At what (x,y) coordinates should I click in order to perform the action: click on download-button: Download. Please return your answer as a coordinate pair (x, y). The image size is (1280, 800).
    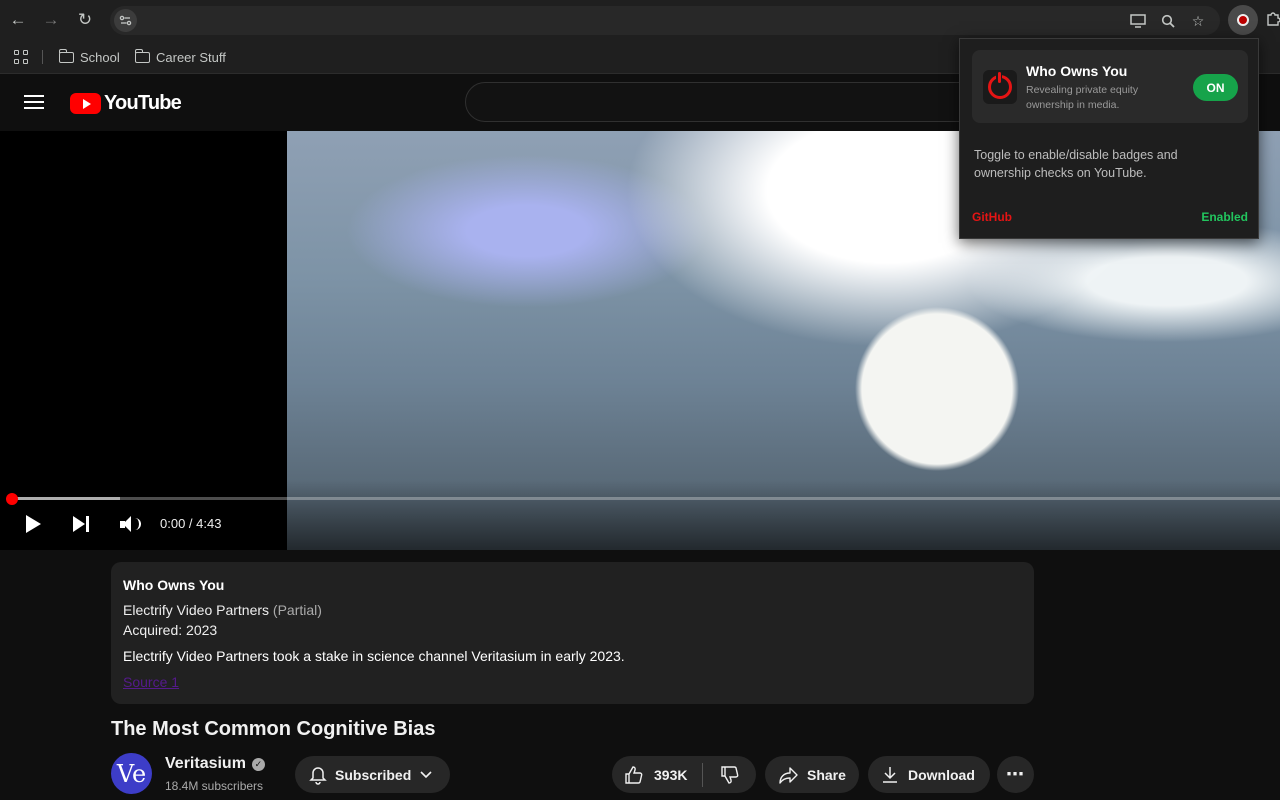
    Looking at the image, I should click on (929, 774).